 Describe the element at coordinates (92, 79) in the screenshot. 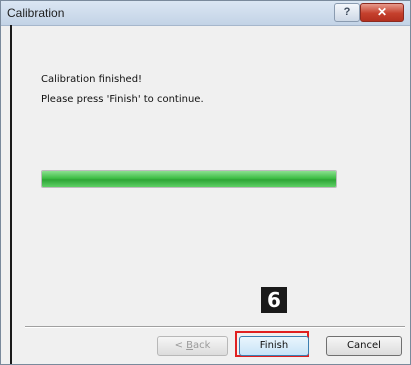

I see `status-message: Calibration finished!` at that location.